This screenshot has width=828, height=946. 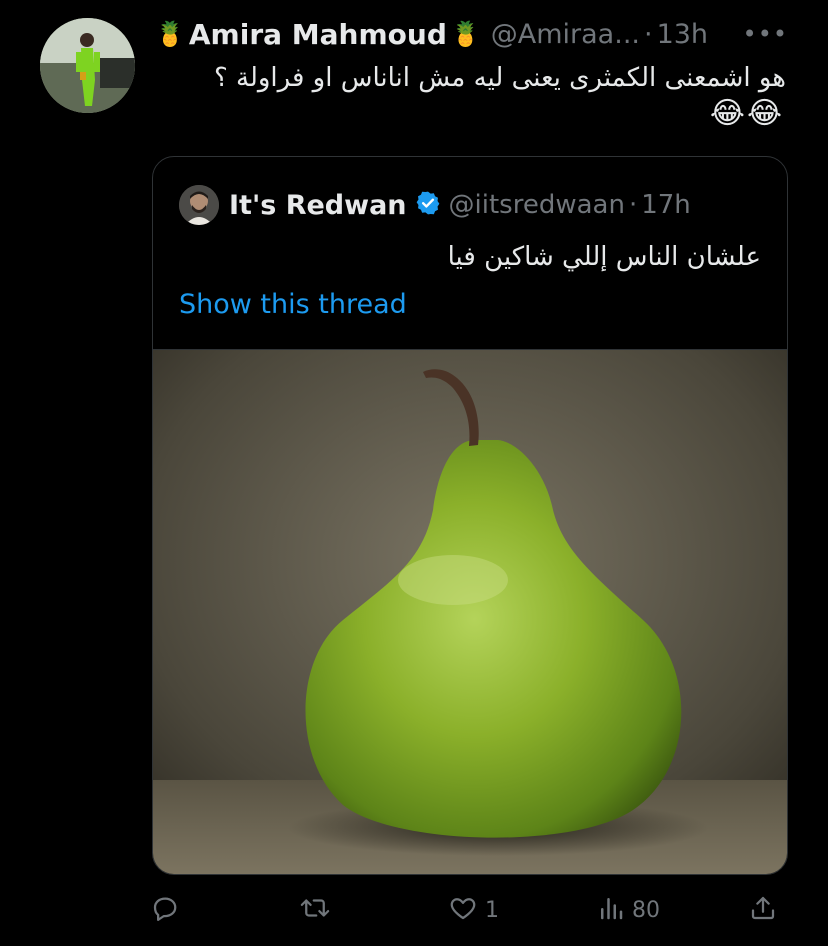 What do you see at coordinates (492, 910) in the screenshot?
I see `like-count: 1` at bounding box center [492, 910].